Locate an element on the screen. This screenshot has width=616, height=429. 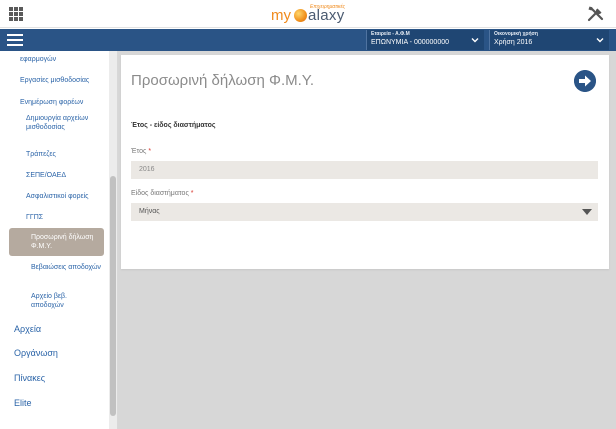
top-bar: my alaxy Επιχειρηματικές is located at coordinates (308, 14).